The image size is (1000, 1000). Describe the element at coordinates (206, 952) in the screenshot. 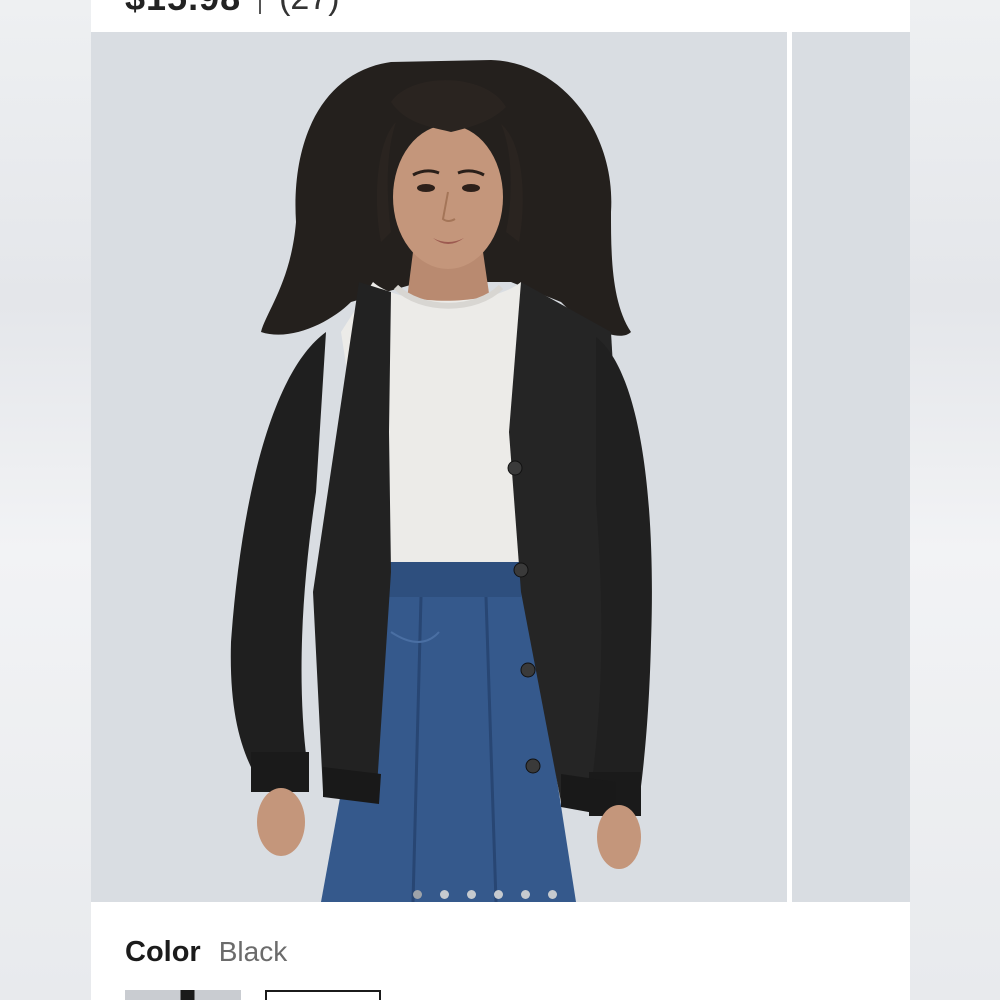

I see `color-row: Color Black` at that location.